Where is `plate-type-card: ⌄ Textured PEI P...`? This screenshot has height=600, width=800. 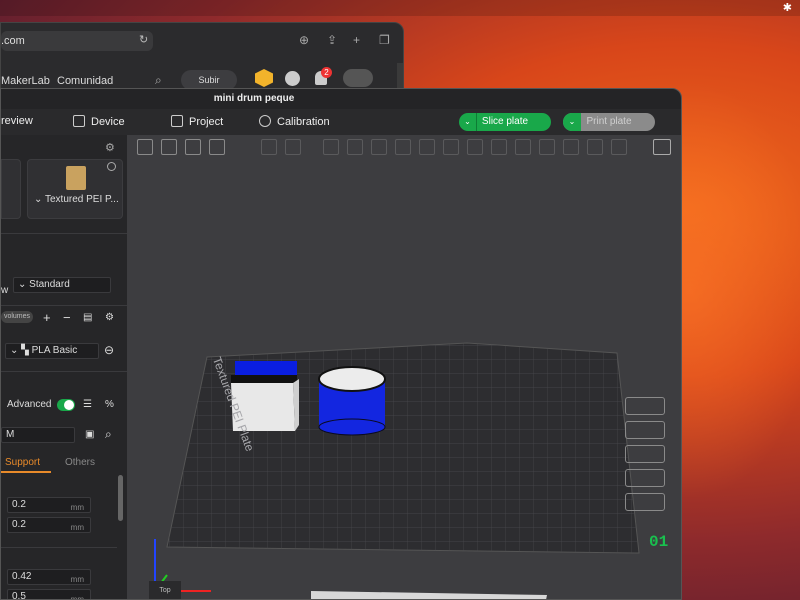
plate-type-card: ⌄ Textured PEI P... is located at coordinates (75, 189).